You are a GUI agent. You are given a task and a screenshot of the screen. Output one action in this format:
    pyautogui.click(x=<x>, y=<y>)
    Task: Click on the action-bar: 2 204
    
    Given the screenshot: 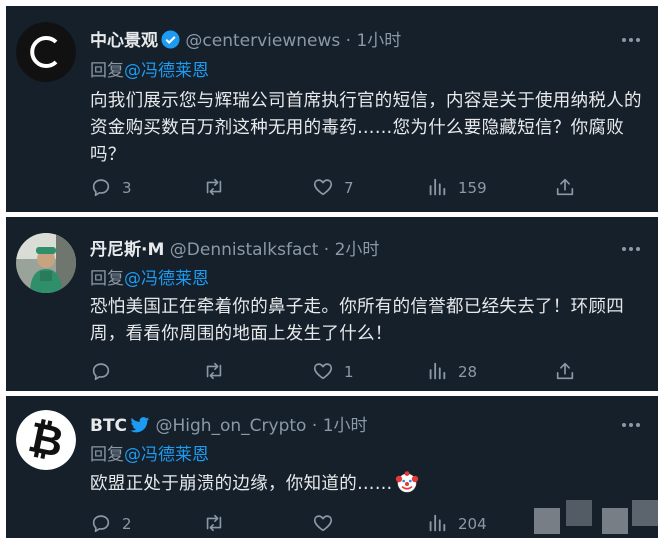 What is the action you would take?
    pyautogui.click(x=340, y=524)
    